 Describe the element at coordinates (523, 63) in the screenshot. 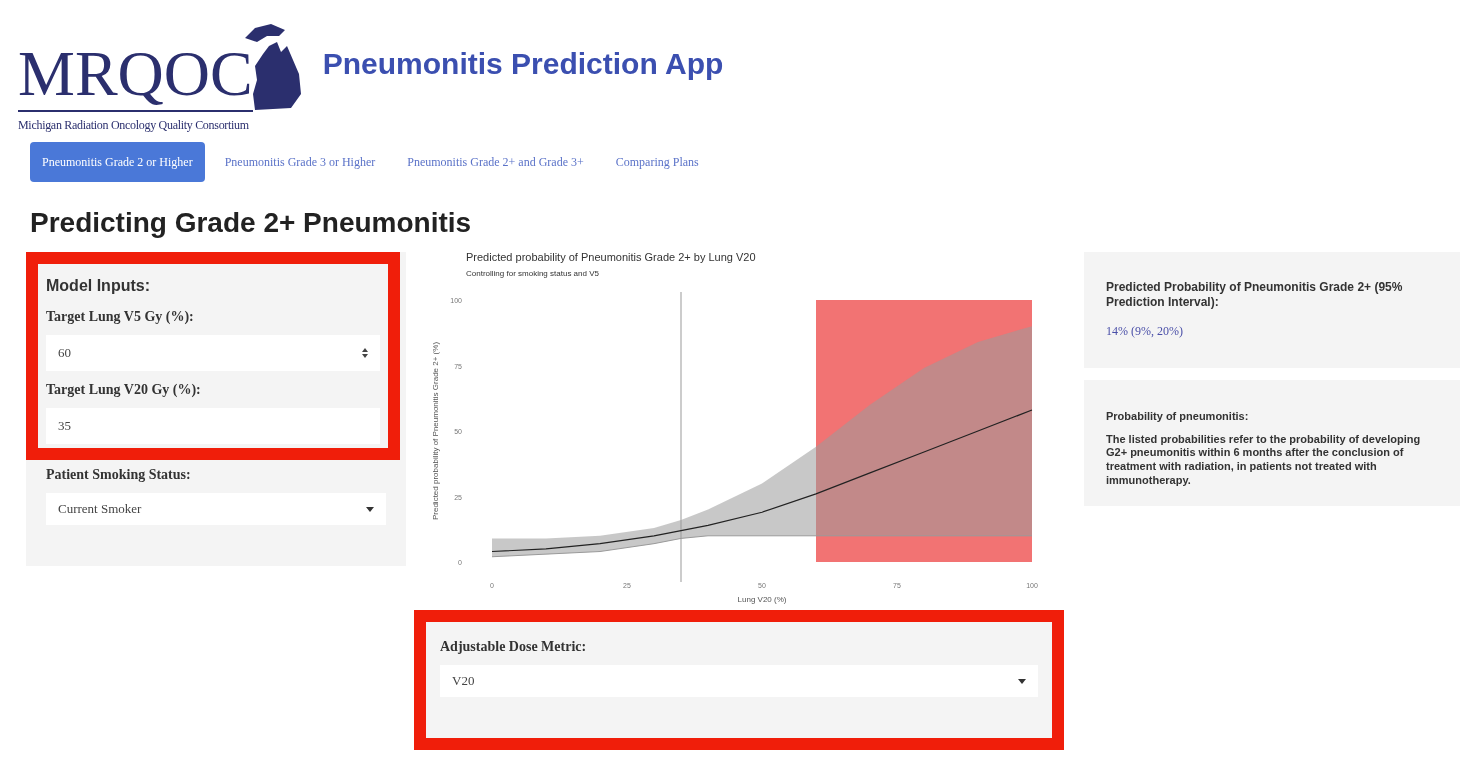

I see `app-title: Pneumonitis Prediction App` at that location.